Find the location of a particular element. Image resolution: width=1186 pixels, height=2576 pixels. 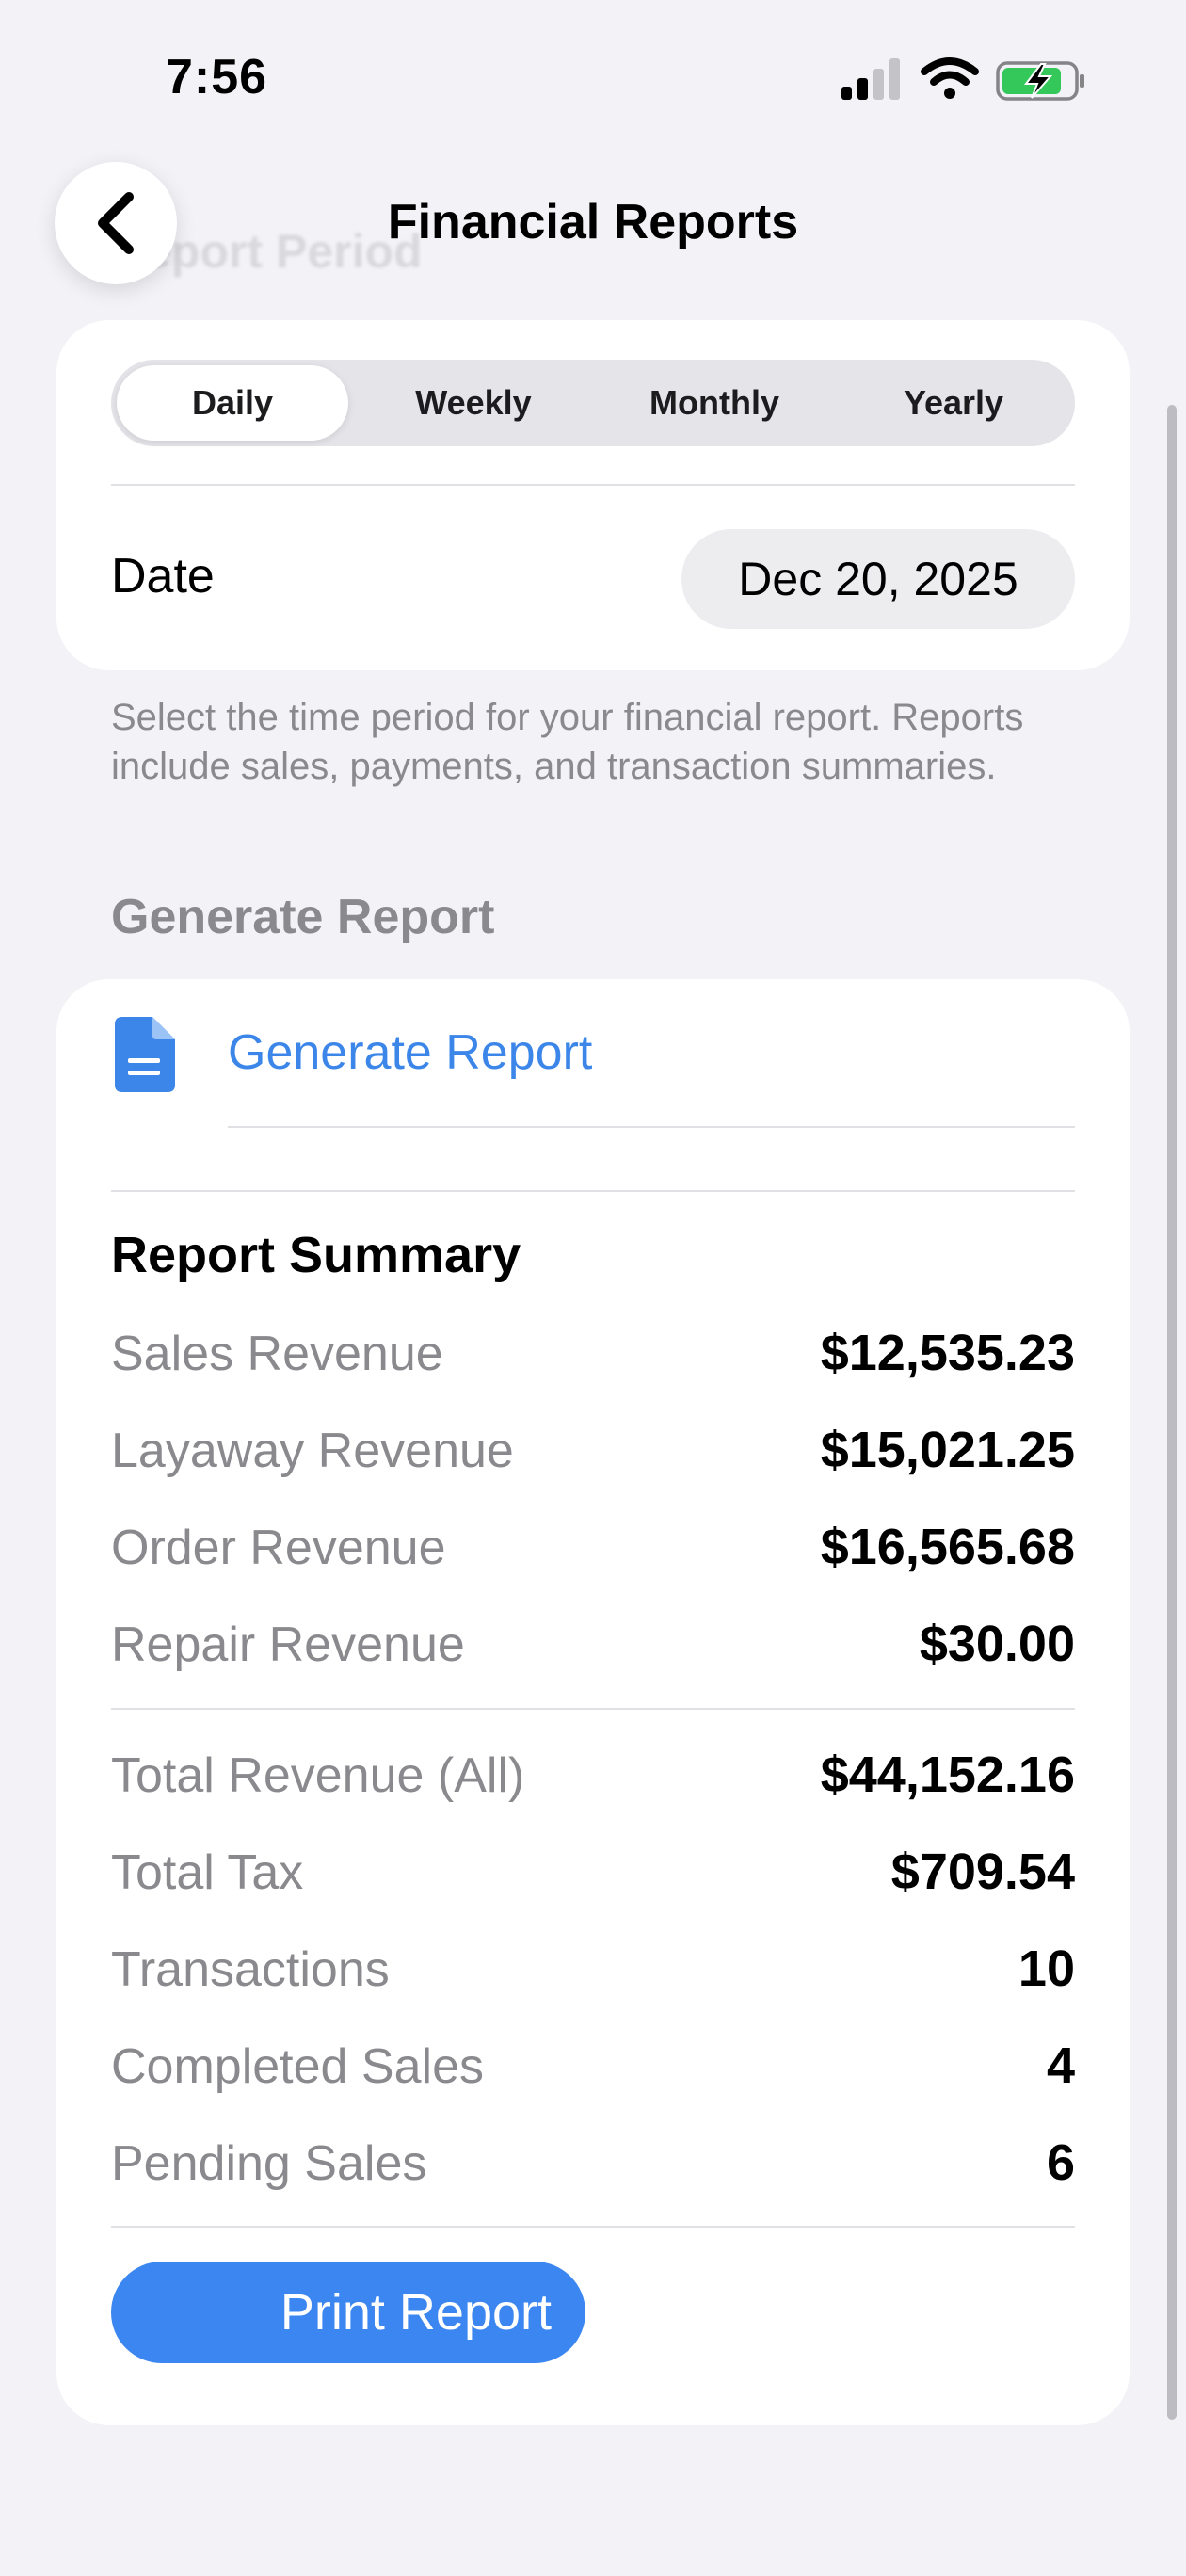

total-revenue-label: Total Revenue (All) is located at coordinates (318, 1775).